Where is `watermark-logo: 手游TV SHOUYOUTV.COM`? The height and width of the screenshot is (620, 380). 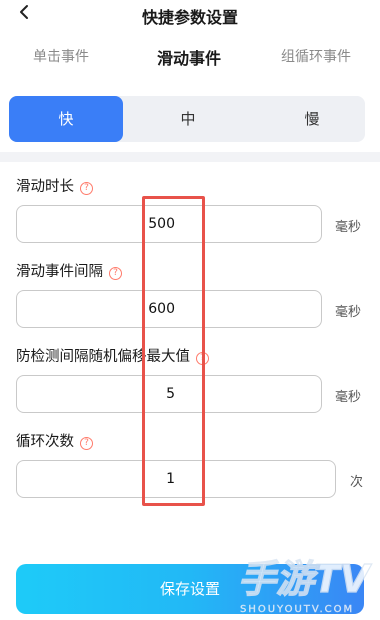 watermark-logo: 手游TV SHOUYOUTV.COM is located at coordinates (308, 583).